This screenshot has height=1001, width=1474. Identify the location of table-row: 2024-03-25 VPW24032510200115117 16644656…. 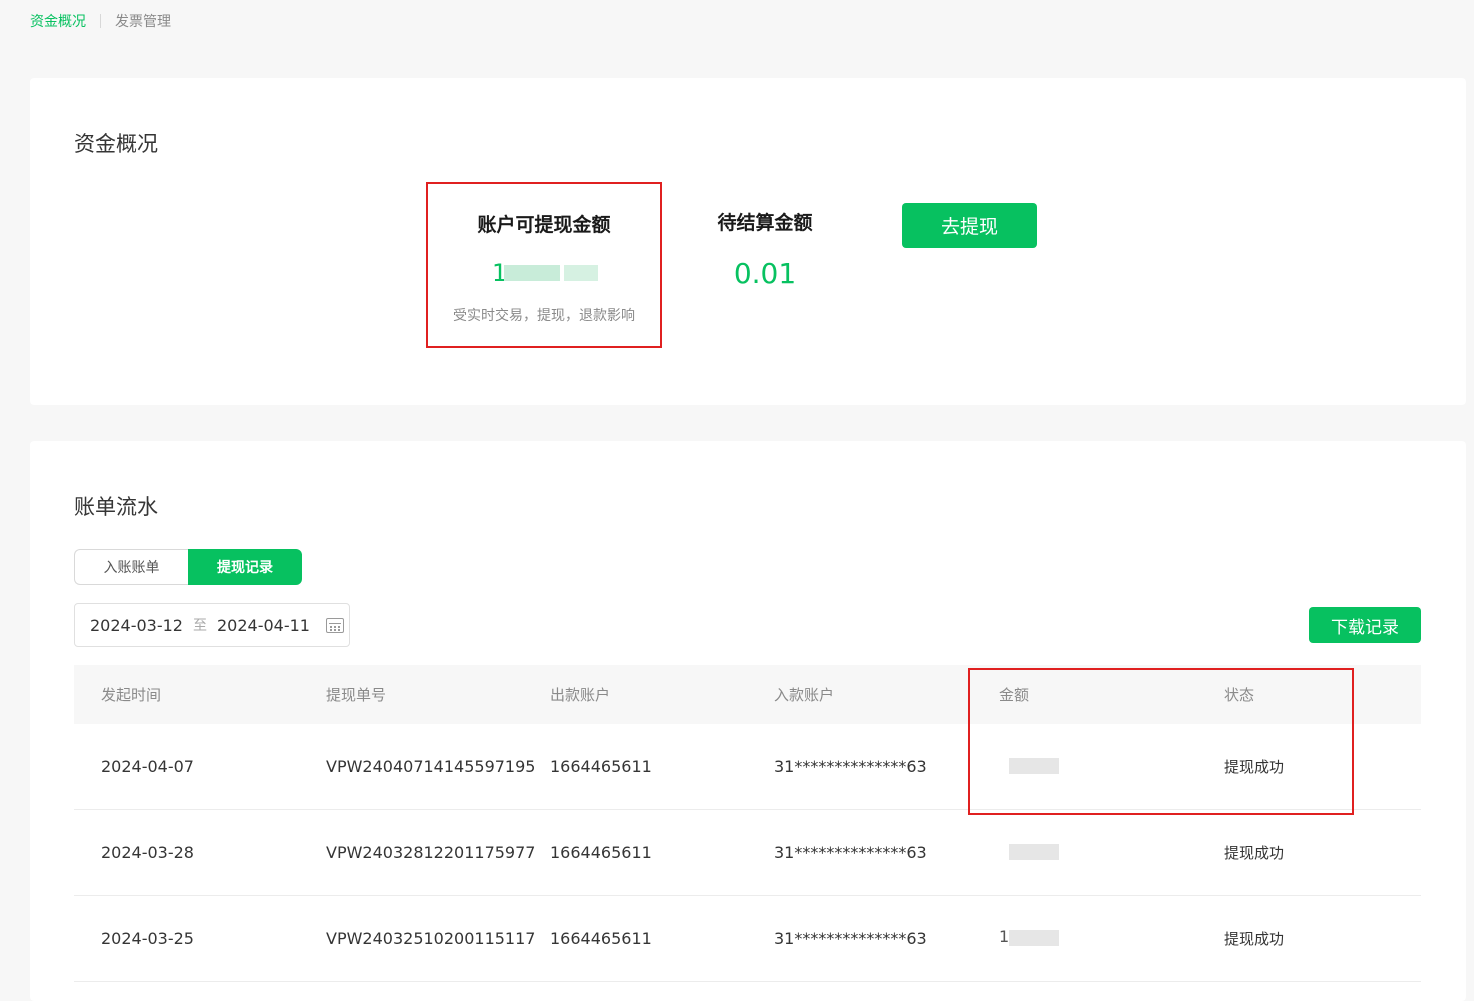
(747, 939).